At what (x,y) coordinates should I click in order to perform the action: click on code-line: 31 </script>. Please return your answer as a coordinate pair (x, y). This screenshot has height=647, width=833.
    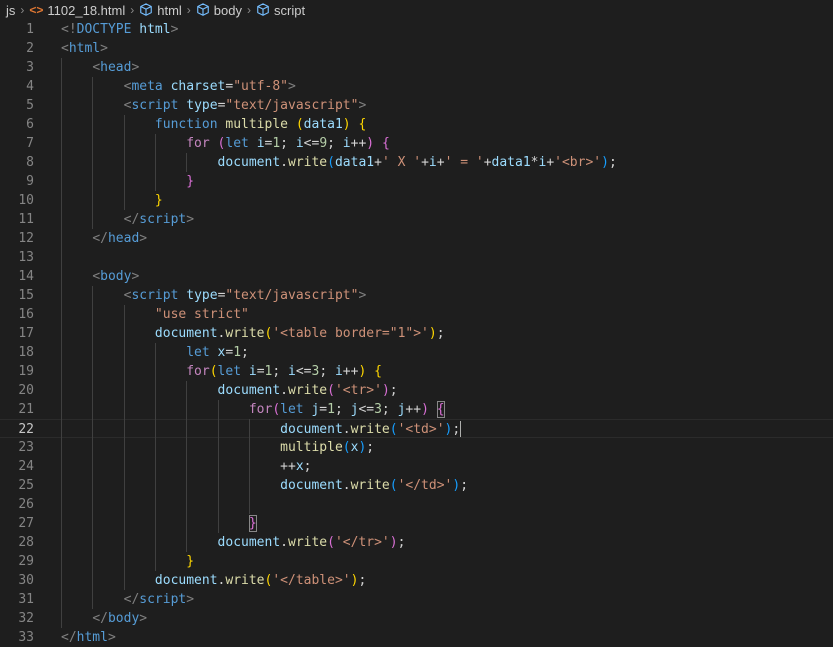
    Looking at the image, I should click on (416, 599).